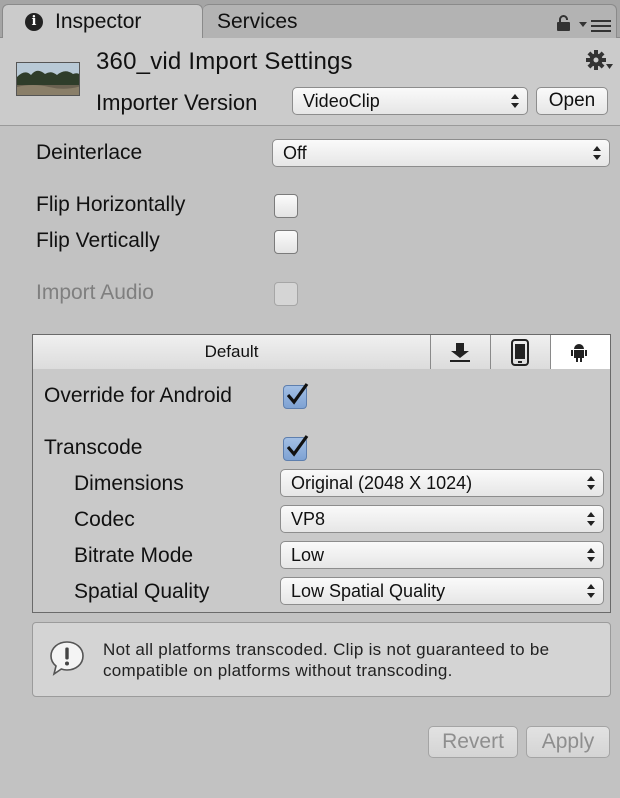 The height and width of the screenshot is (798, 620). I want to click on tab-standalone, so click(461, 352).